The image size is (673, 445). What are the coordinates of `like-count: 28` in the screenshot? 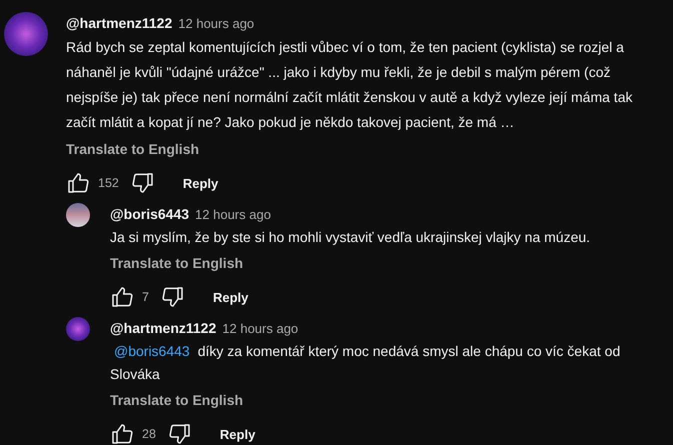 It's located at (149, 434).